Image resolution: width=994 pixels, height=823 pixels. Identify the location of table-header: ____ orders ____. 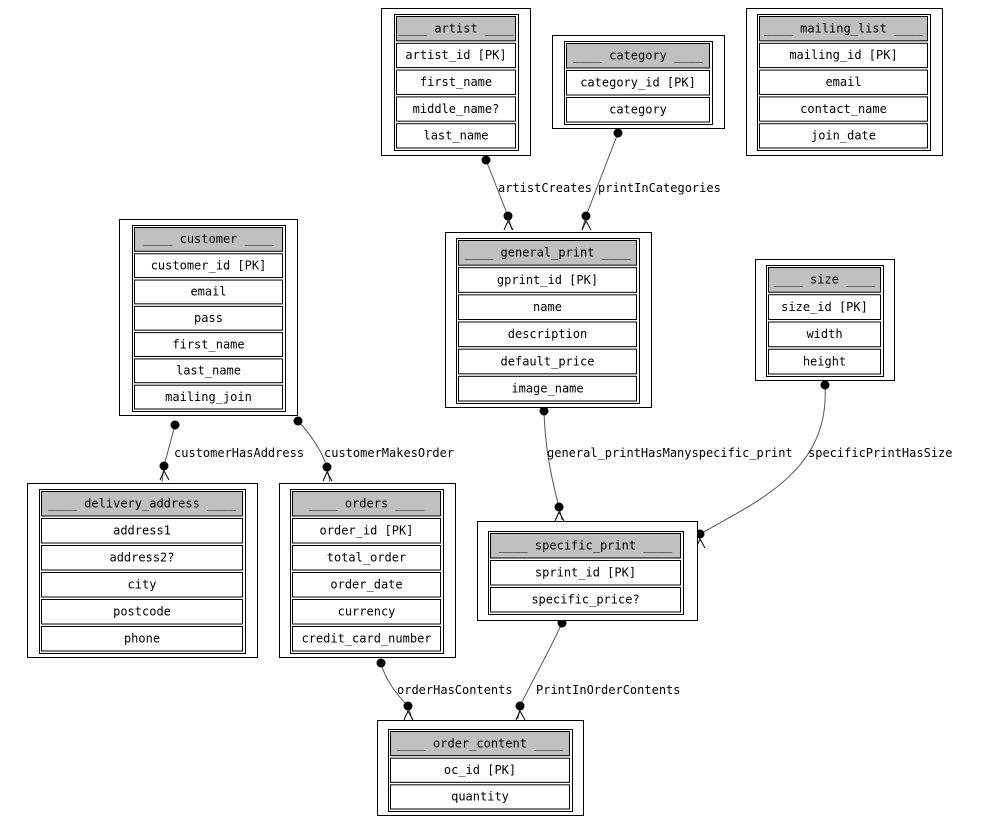
(367, 504).